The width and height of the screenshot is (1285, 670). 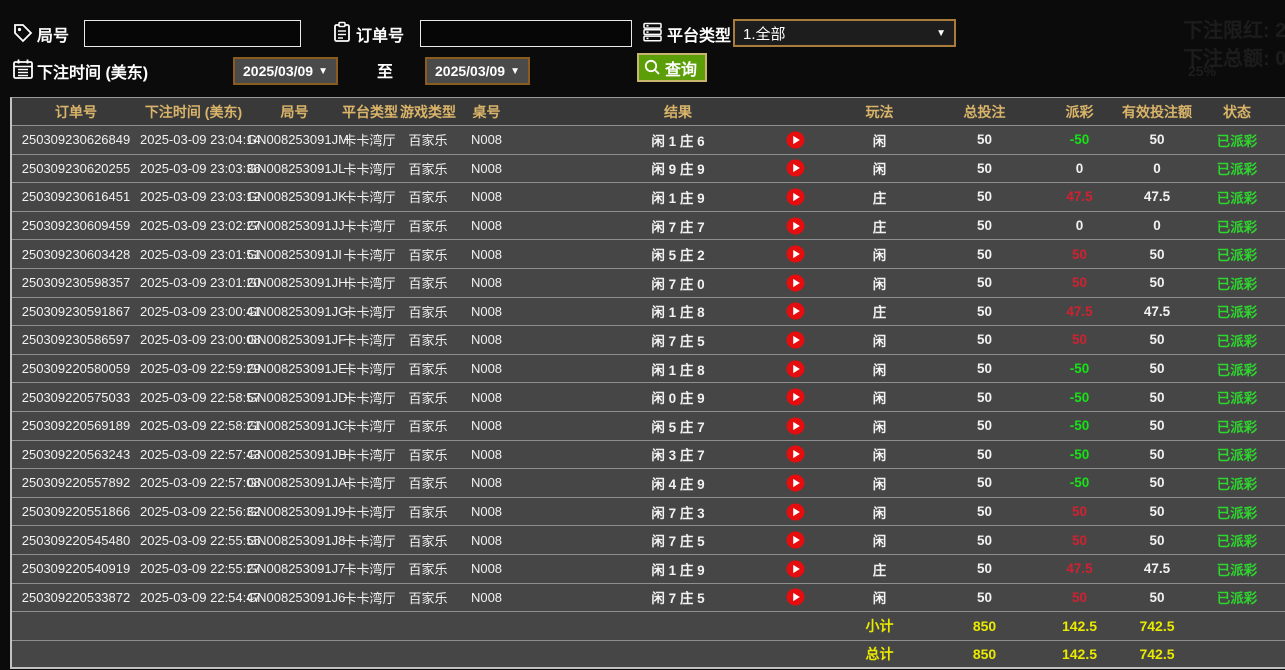 I want to click on order-no-cell: 250309220533872, so click(x=76, y=597).